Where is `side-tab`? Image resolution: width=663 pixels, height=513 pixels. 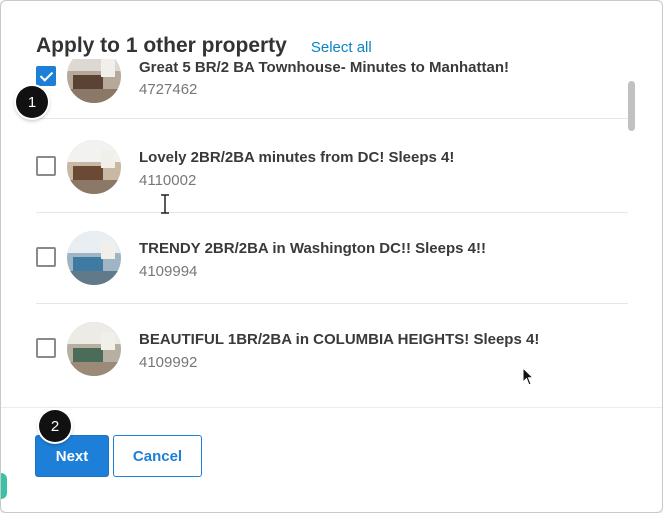 side-tab is located at coordinates (4, 486).